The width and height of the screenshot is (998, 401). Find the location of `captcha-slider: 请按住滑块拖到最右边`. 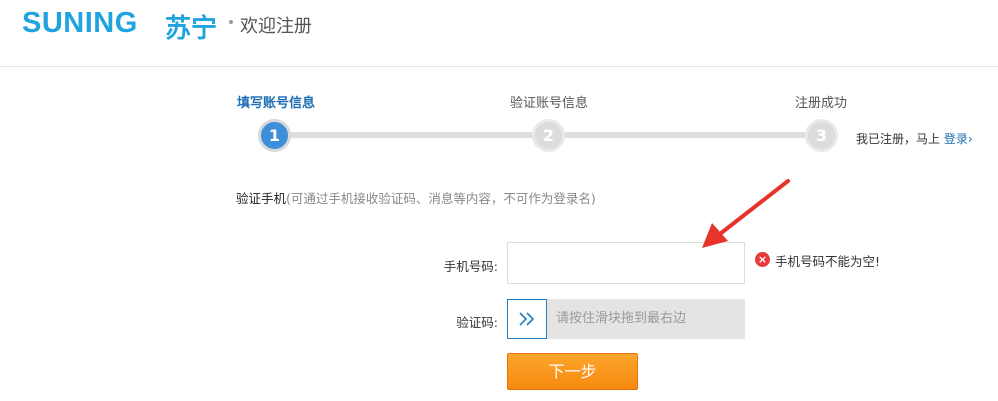

captcha-slider: 请按住滑块拖到最右边 is located at coordinates (626, 319).